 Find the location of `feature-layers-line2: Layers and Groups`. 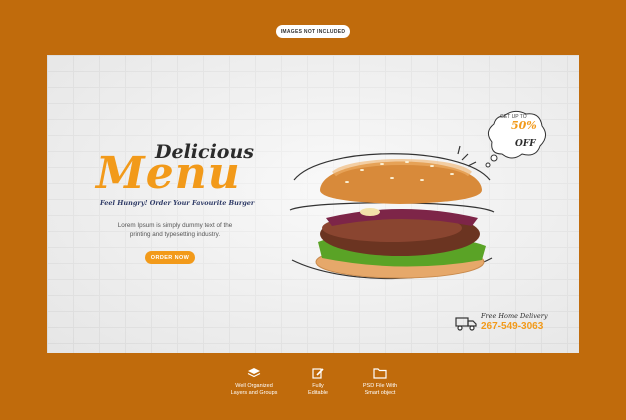

feature-layers-line2: Layers and Groups is located at coordinates (254, 393).